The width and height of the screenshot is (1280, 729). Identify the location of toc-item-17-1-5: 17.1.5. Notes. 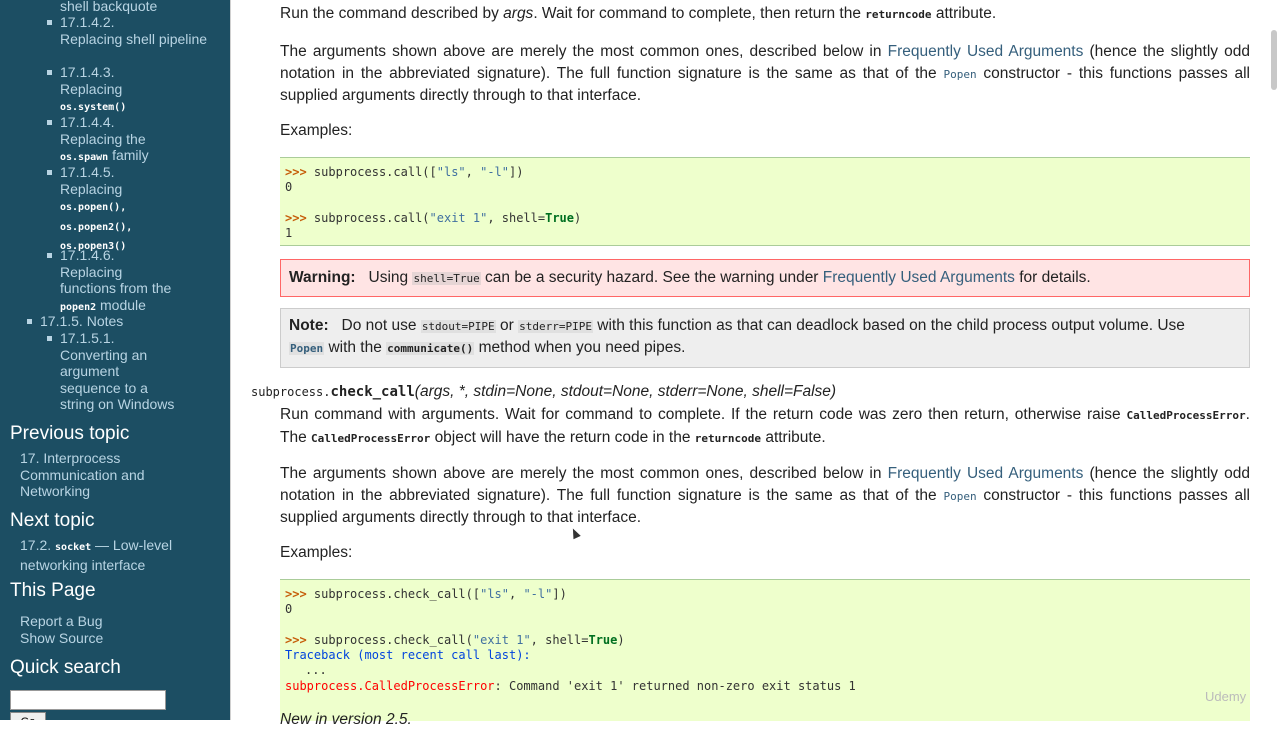
(81, 321).